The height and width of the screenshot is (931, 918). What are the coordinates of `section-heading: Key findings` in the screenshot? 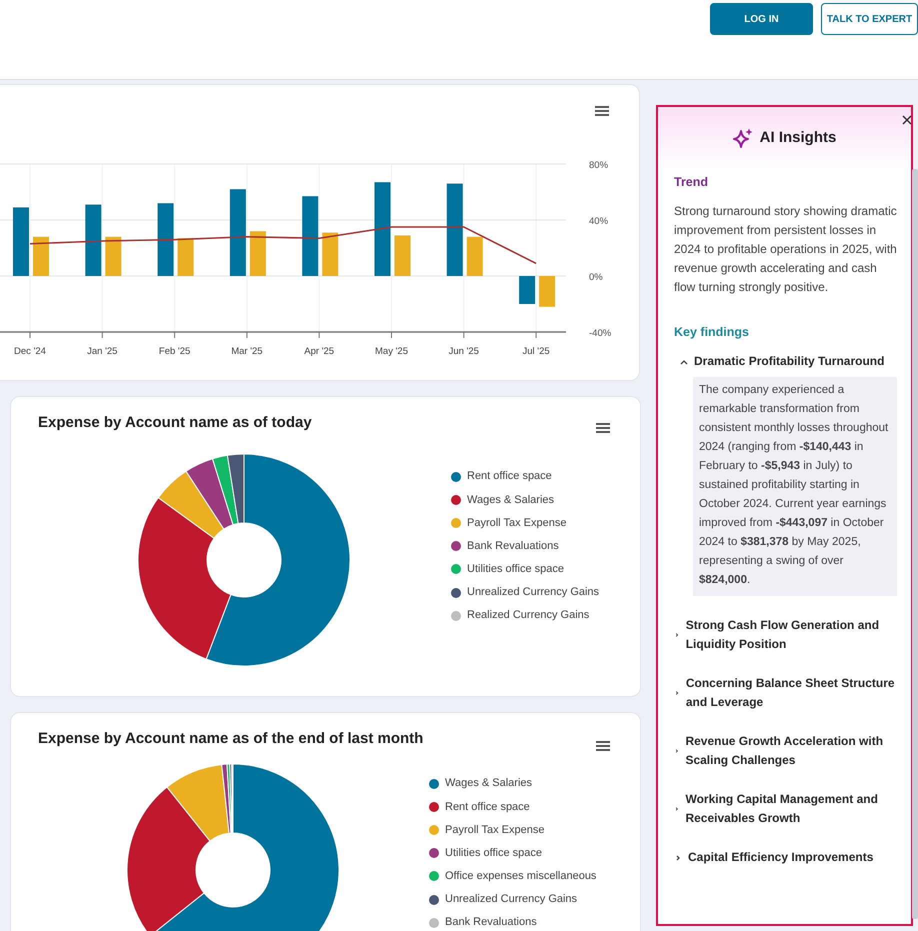 It's located at (712, 332).